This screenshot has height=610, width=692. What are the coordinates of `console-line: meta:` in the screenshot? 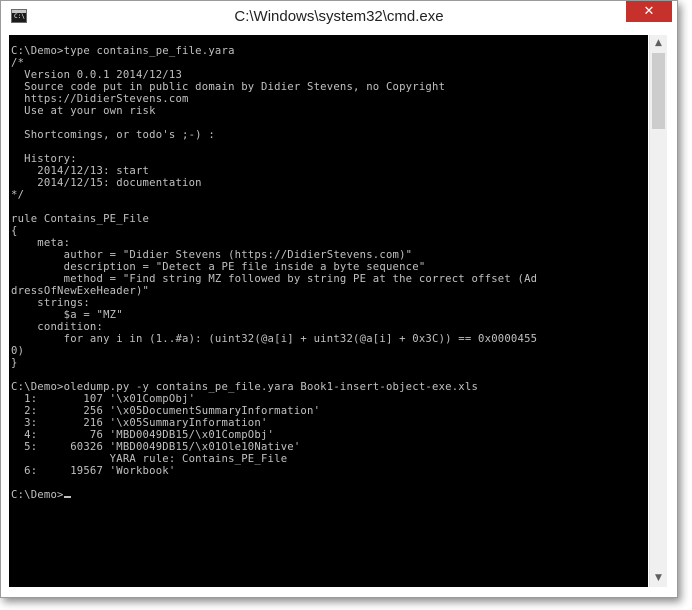 It's located at (41, 243).